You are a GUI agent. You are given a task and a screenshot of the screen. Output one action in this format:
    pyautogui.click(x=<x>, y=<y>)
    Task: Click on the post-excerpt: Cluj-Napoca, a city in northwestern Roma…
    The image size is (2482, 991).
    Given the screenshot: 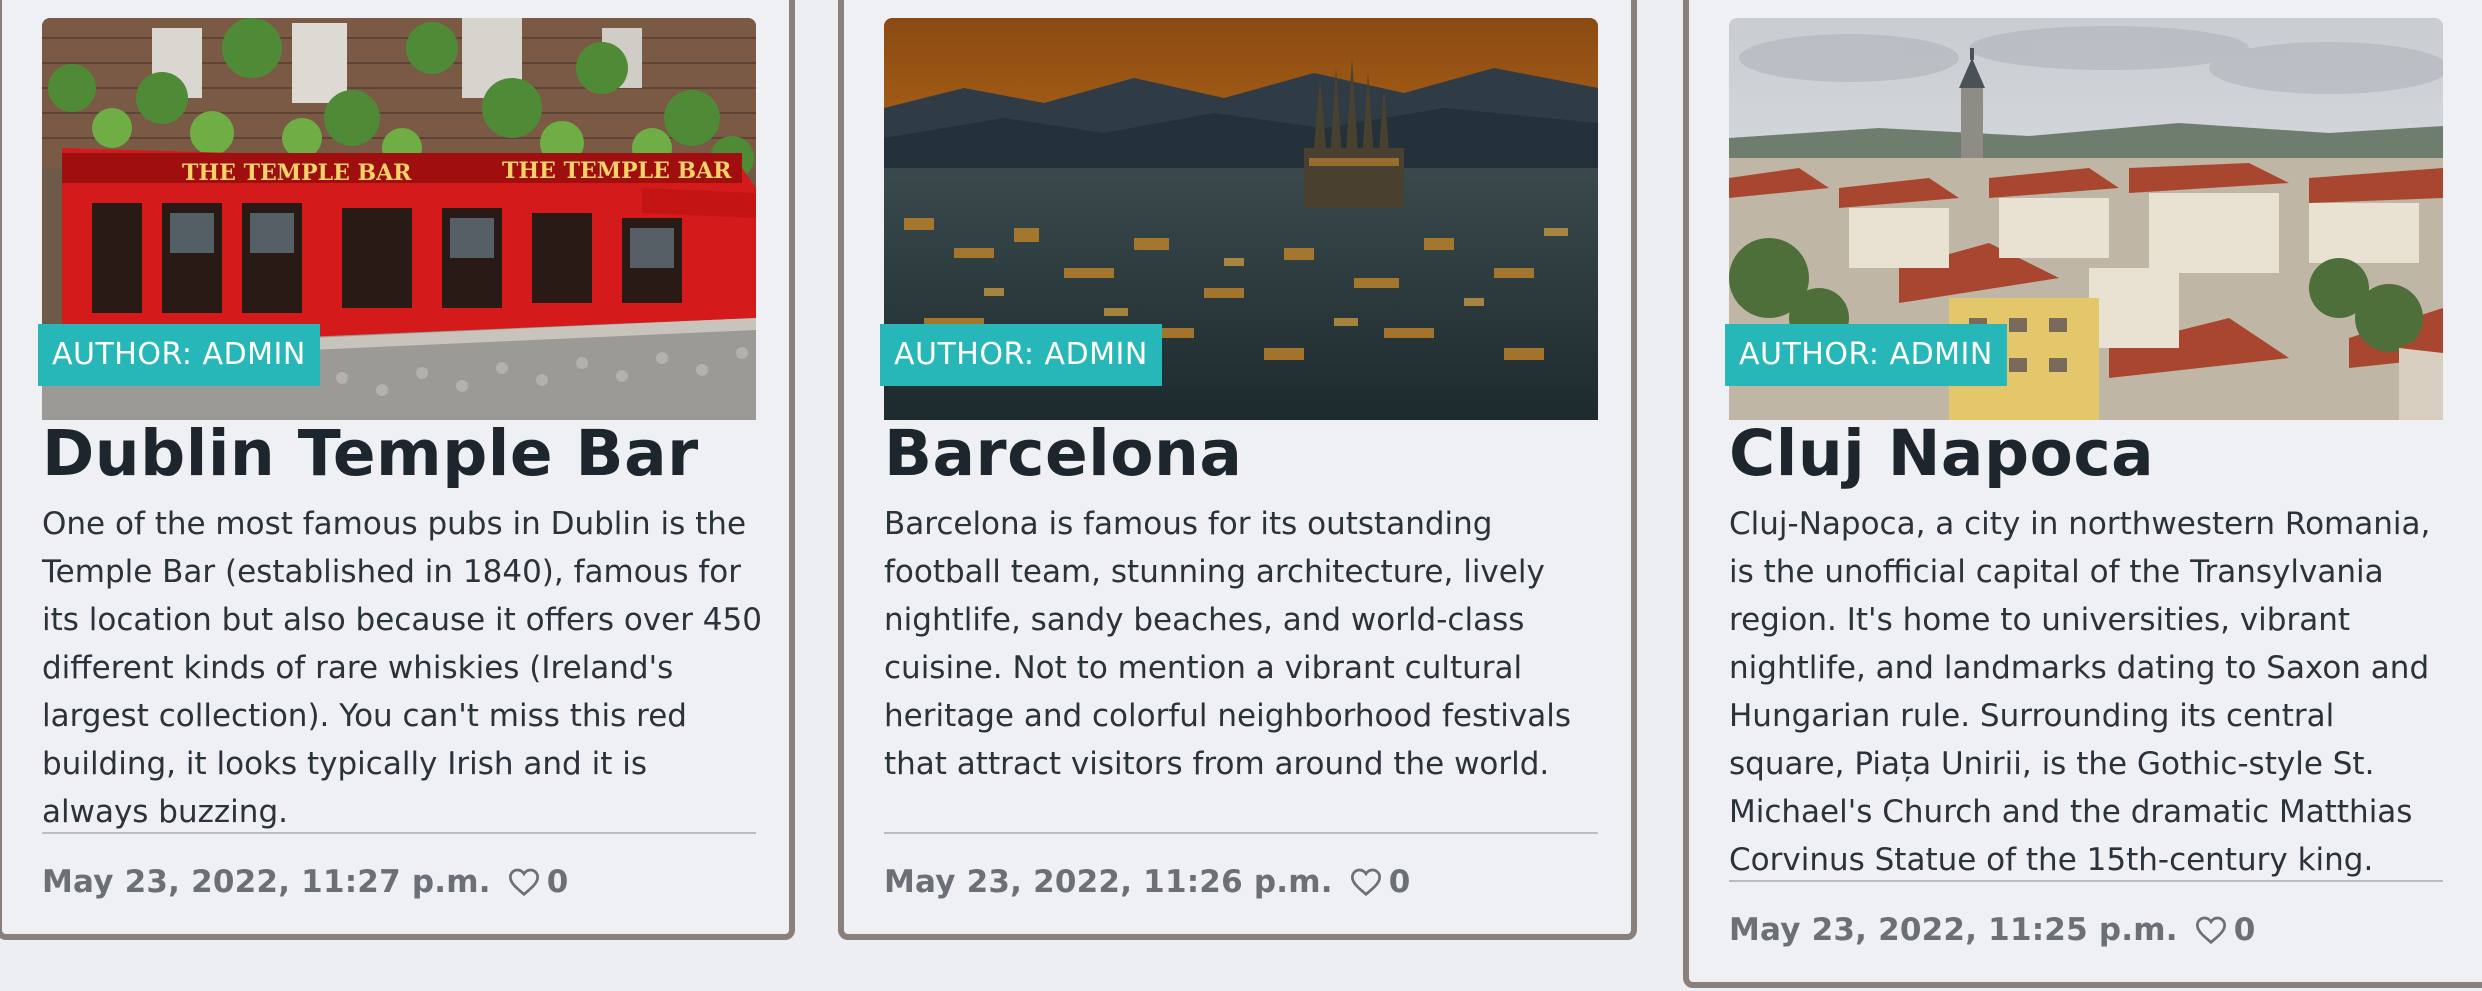 What is the action you would take?
    pyautogui.click(x=2080, y=692)
    